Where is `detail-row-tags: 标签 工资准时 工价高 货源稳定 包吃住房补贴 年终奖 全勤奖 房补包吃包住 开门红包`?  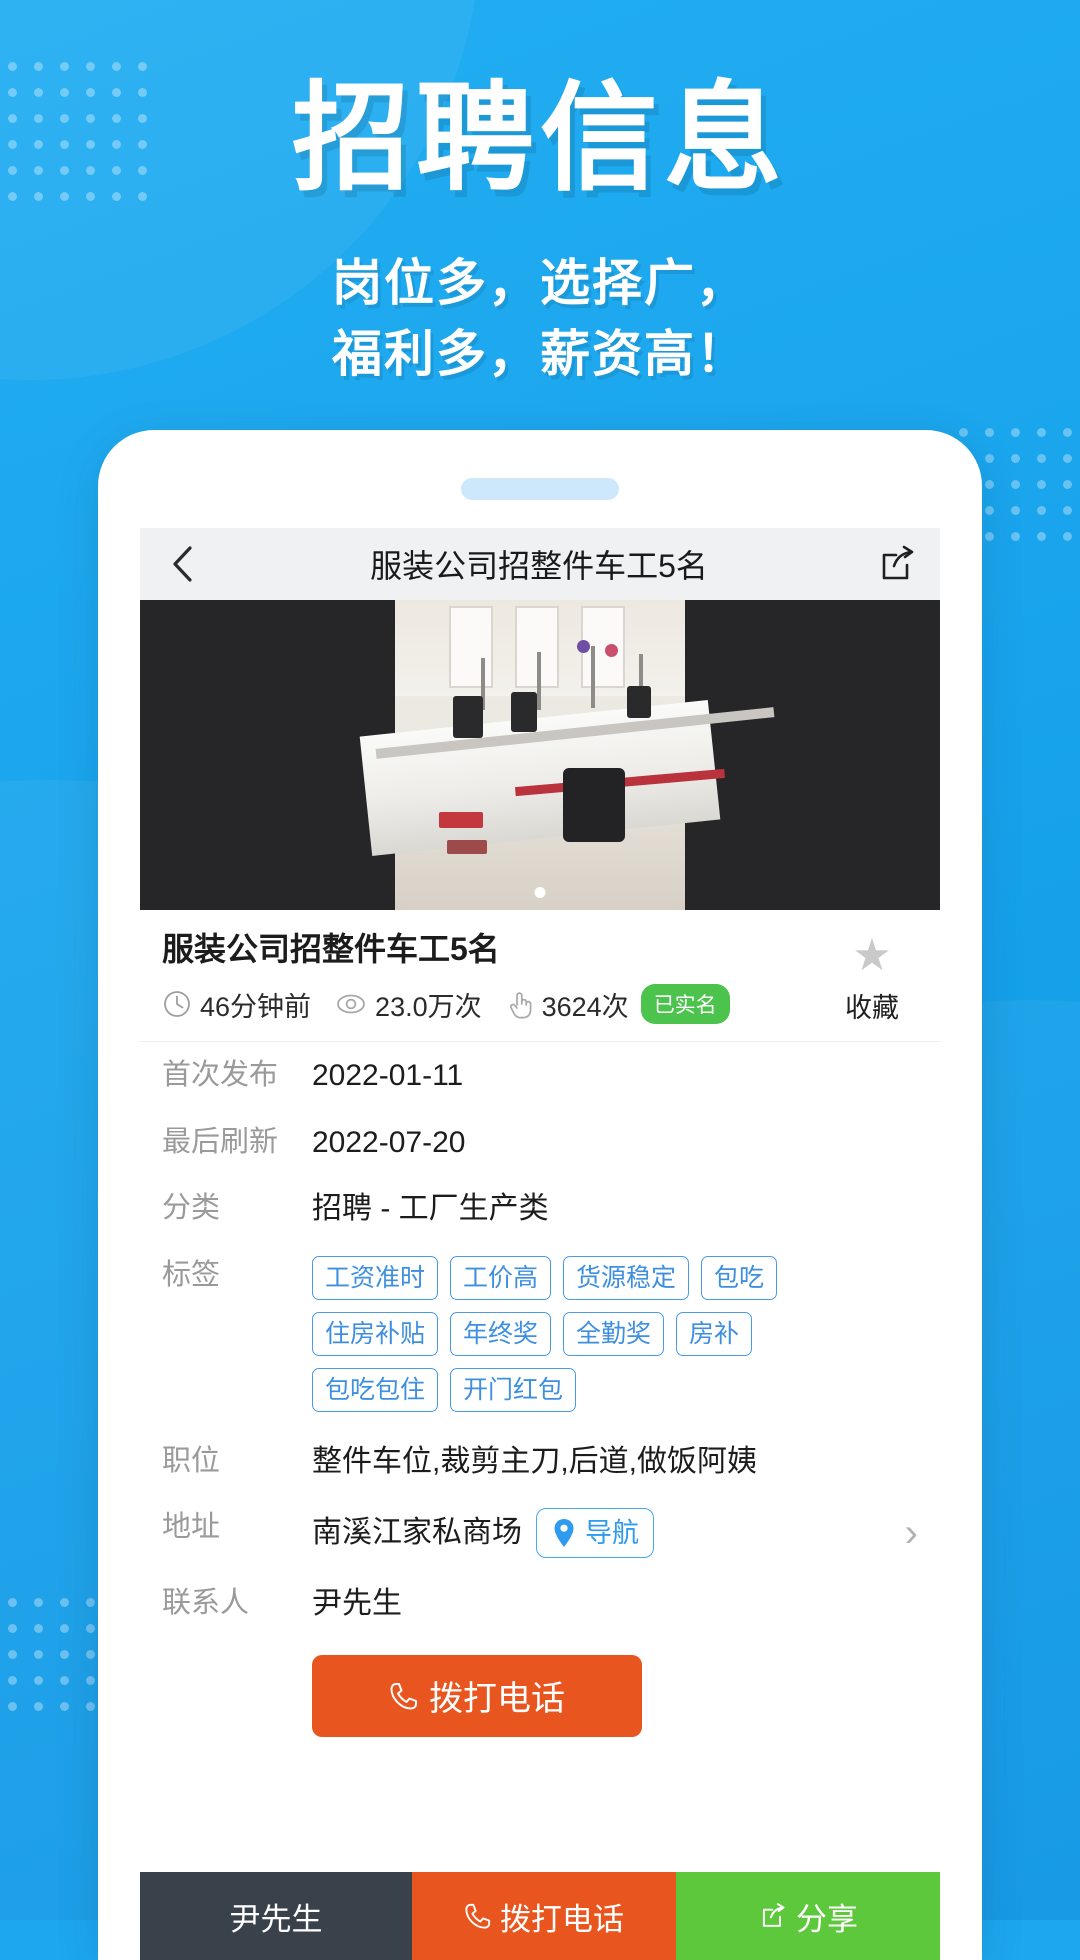
detail-row-tags: 标签 工资准时 工价高 货源稳定 包吃住房补贴 年终奖 全勤奖 房补包吃包住 开门红包 is located at coordinates (540, 1335).